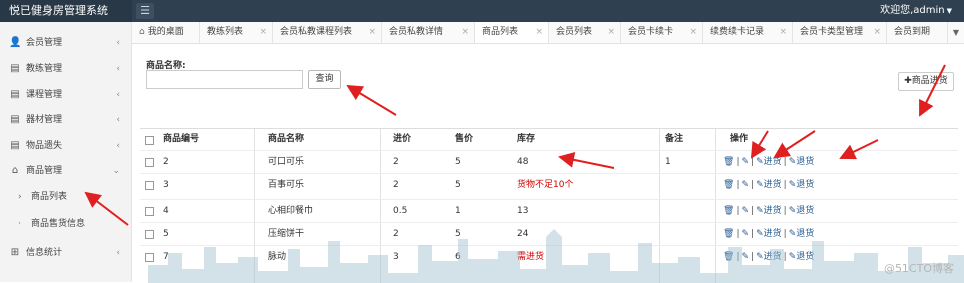  I want to click on table-row: 5 压缩饼干 2 5 24 🗑 | ✎ | ✎进货 | ✎退货, so click(549, 233).